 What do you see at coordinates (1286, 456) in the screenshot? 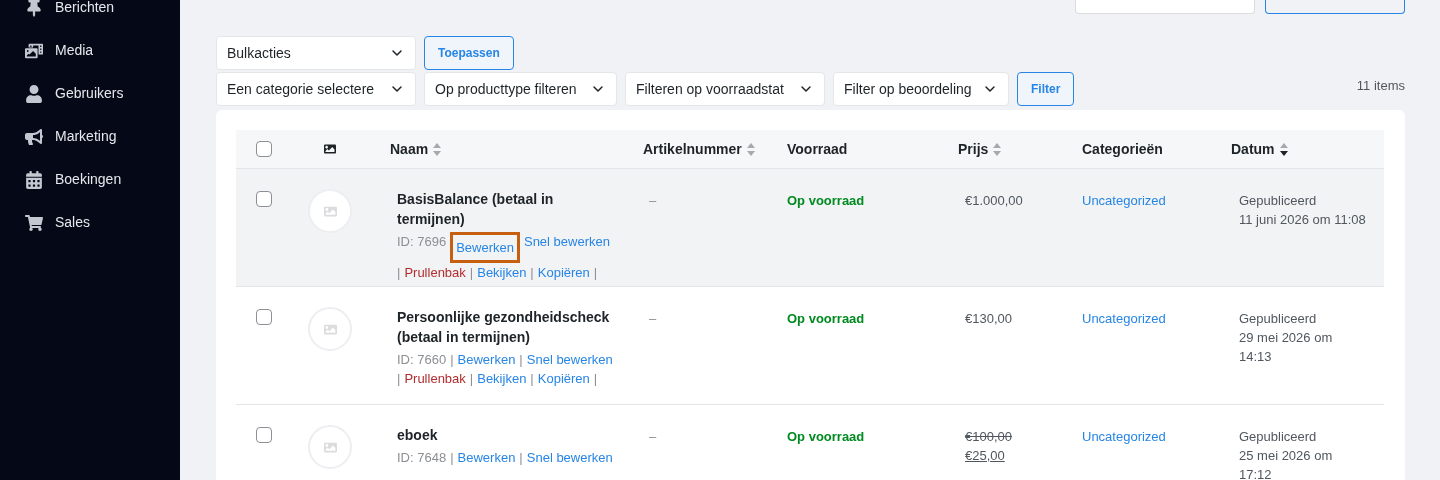
I see `date-text: 25 mei 2026 om` at bounding box center [1286, 456].